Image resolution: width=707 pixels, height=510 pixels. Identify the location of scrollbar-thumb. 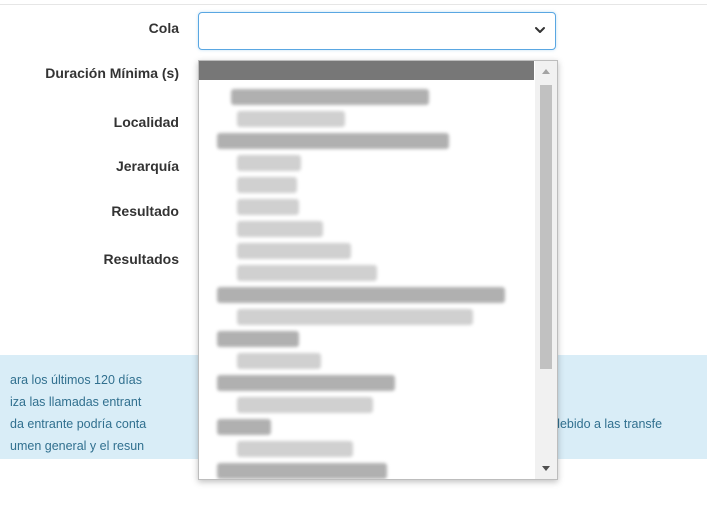
(546, 227).